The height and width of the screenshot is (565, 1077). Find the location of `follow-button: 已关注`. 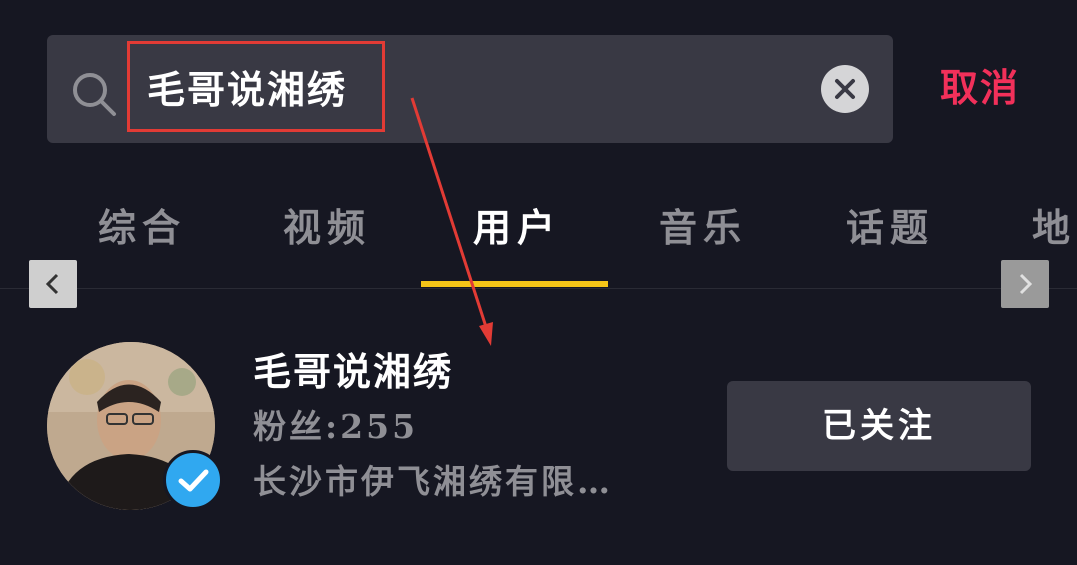

follow-button: 已关注 is located at coordinates (879, 426).